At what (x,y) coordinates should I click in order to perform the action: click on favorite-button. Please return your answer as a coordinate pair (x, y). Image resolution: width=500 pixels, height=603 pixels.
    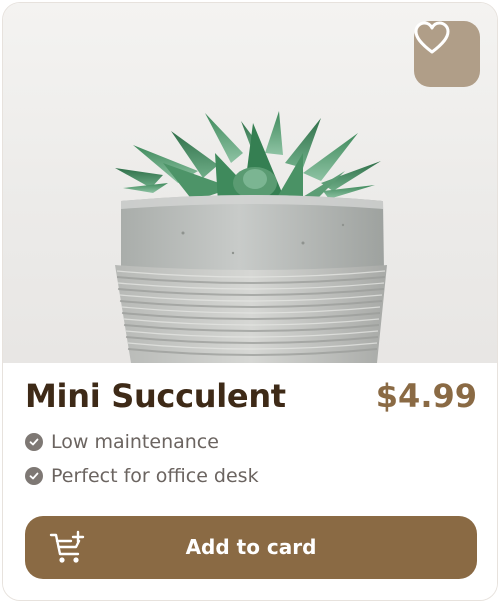
    Looking at the image, I should click on (447, 54).